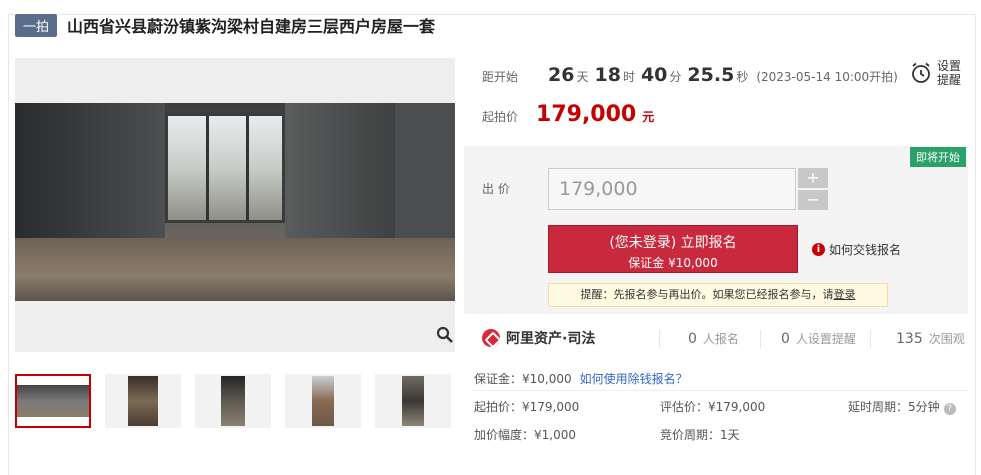 This screenshot has height=475, width=981. I want to click on countdown-hours-unit: 时, so click(628, 77).